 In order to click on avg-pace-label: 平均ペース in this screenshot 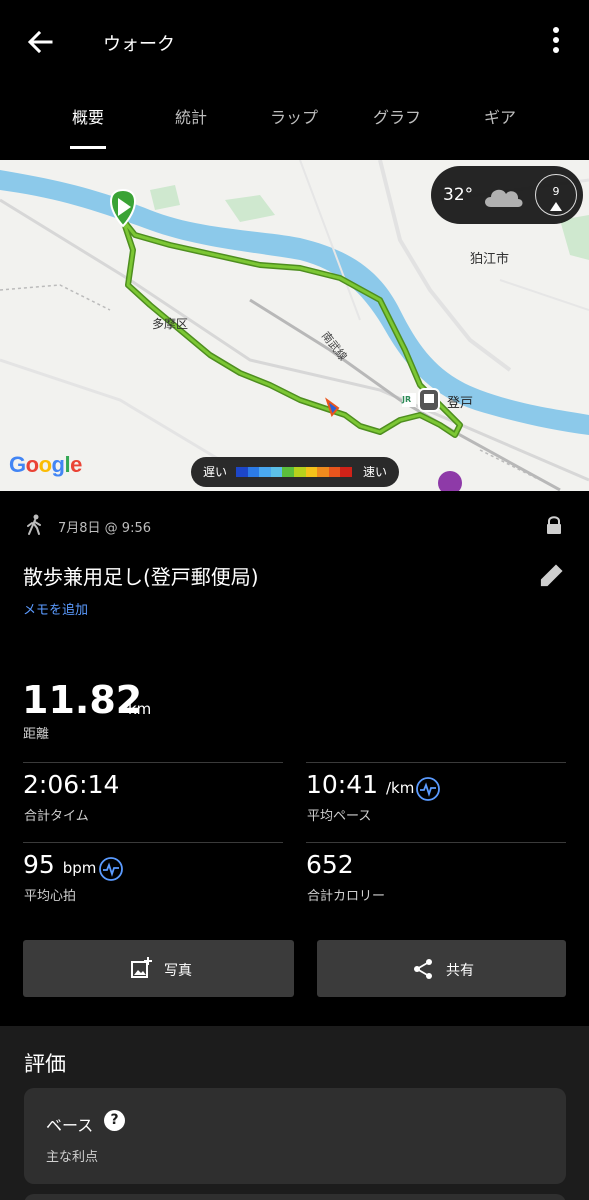, I will do `click(339, 816)`.